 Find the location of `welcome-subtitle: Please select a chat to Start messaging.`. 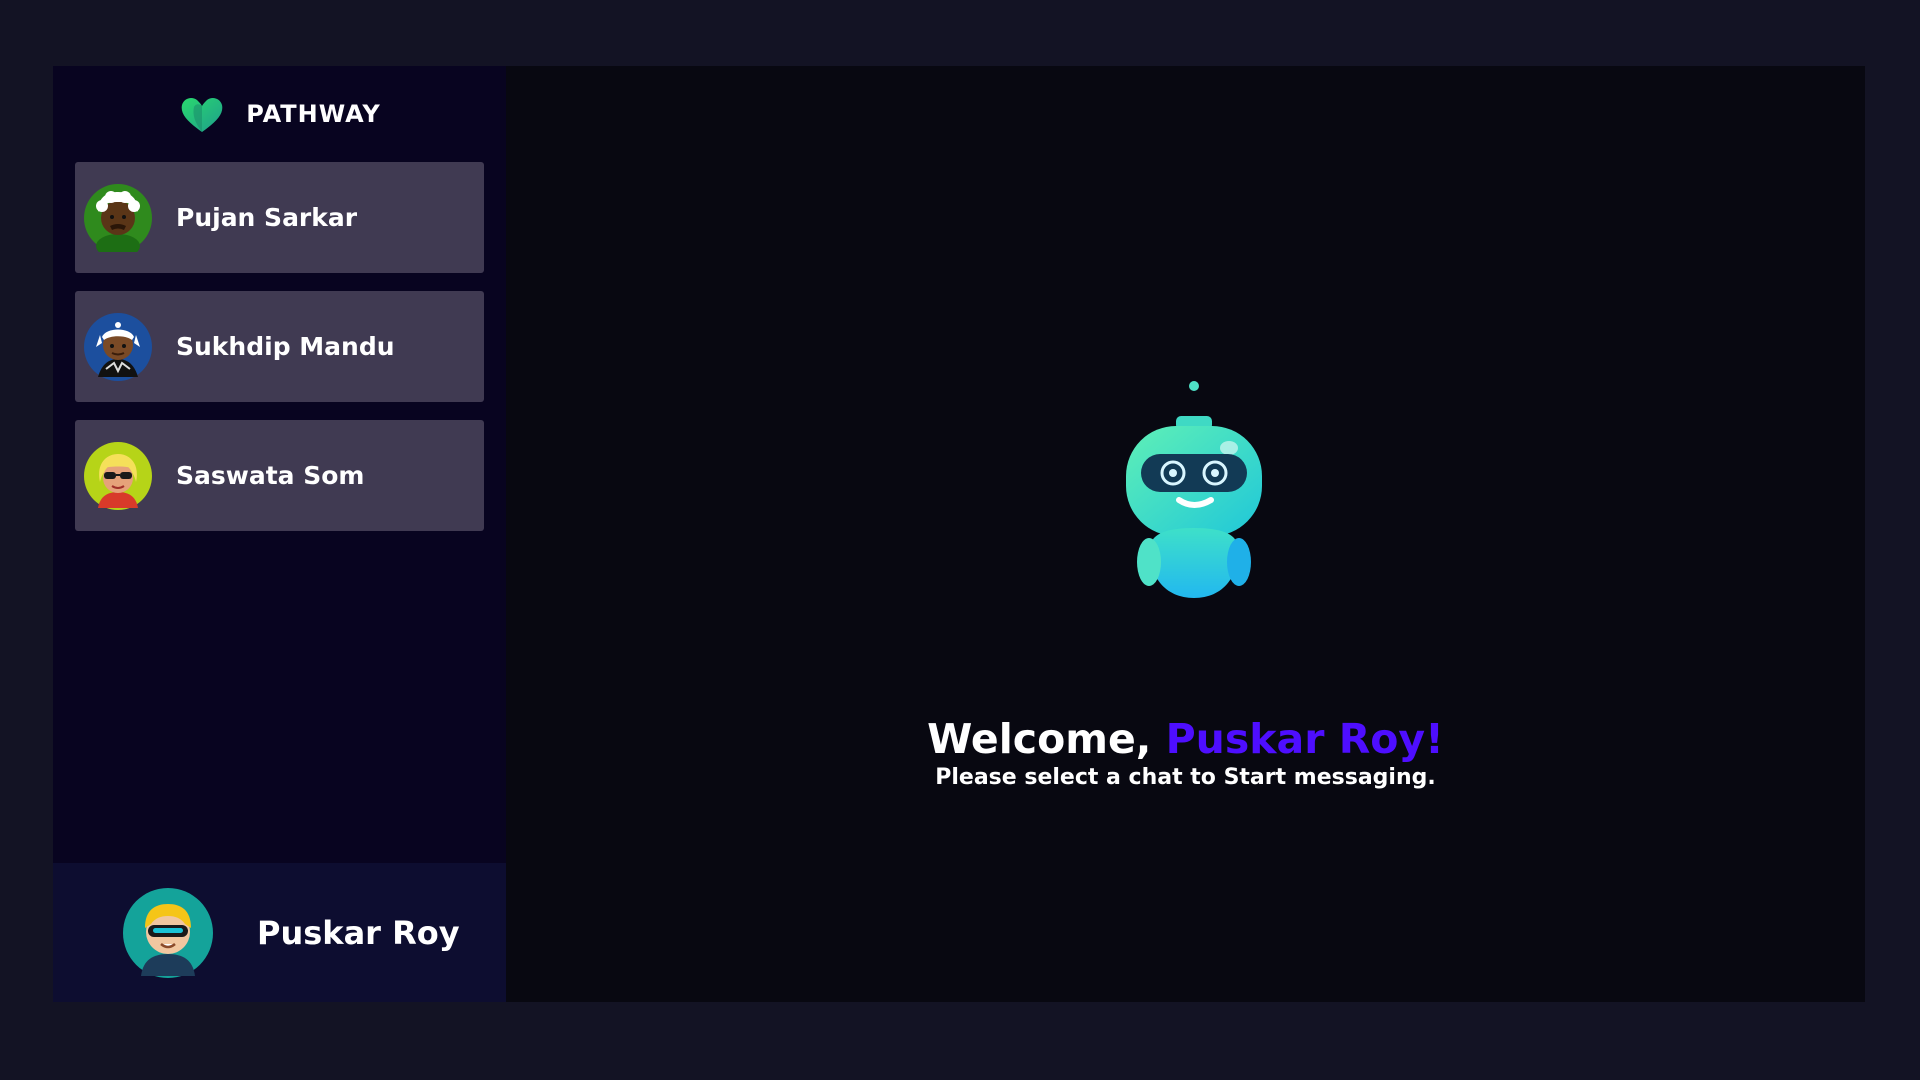

welcome-subtitle: Please select a chat to Start messaging. is located at coordinates (1185, 777).